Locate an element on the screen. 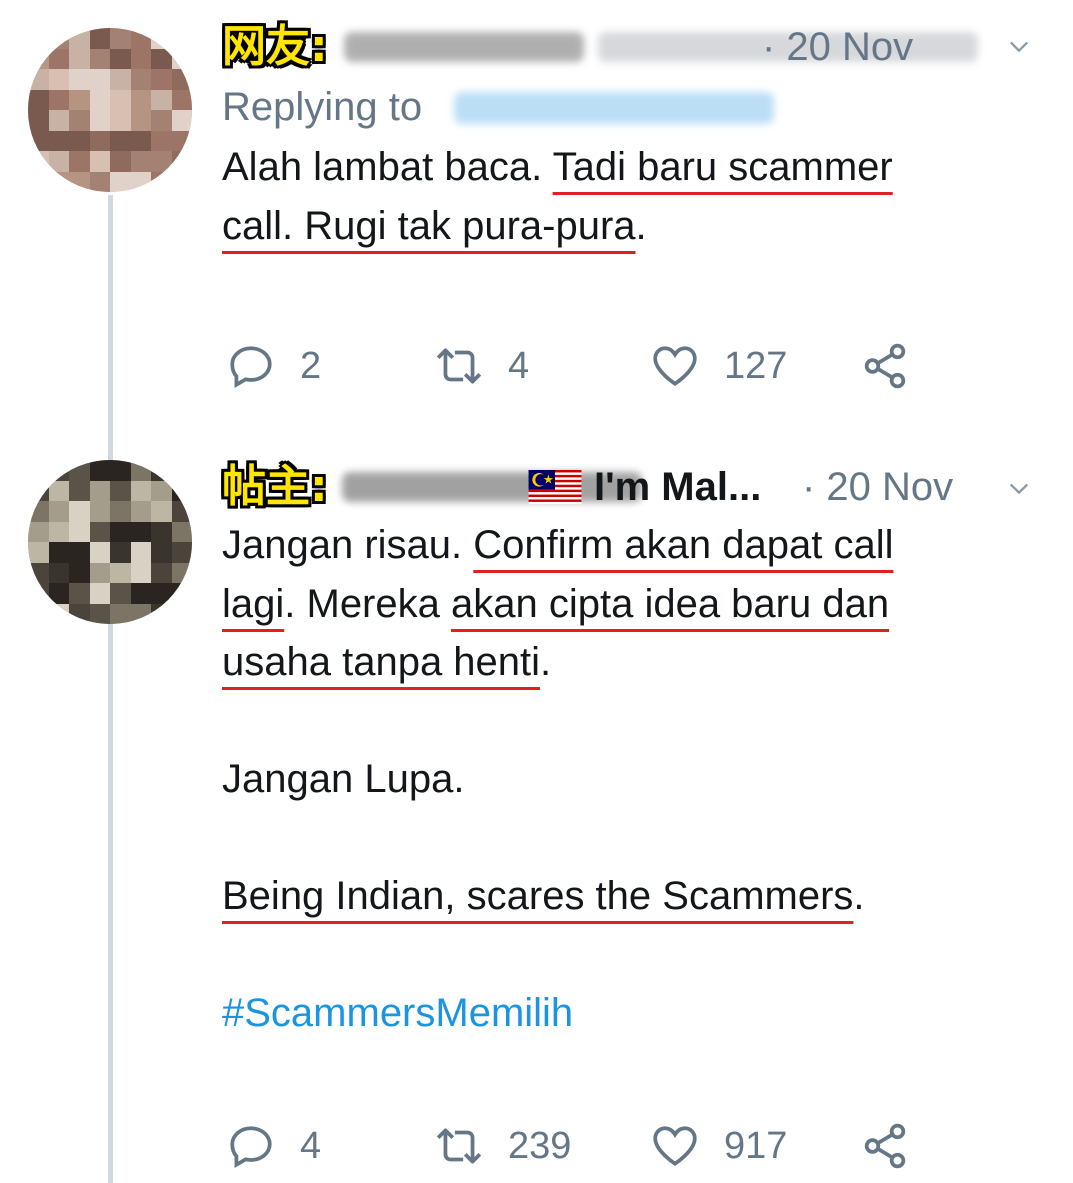  reply-icon is located at coordinates (251, 1147).